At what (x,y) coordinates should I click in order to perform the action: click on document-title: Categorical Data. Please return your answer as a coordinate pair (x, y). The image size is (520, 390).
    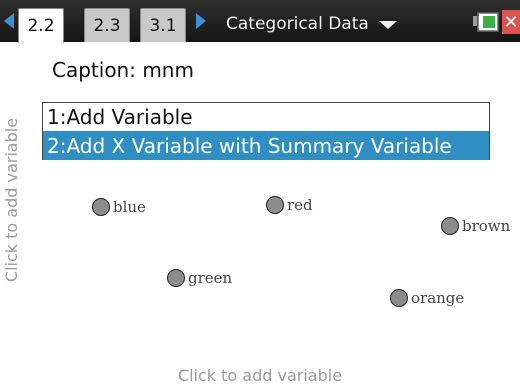
    Looking at the image, I should click on (297, 24).